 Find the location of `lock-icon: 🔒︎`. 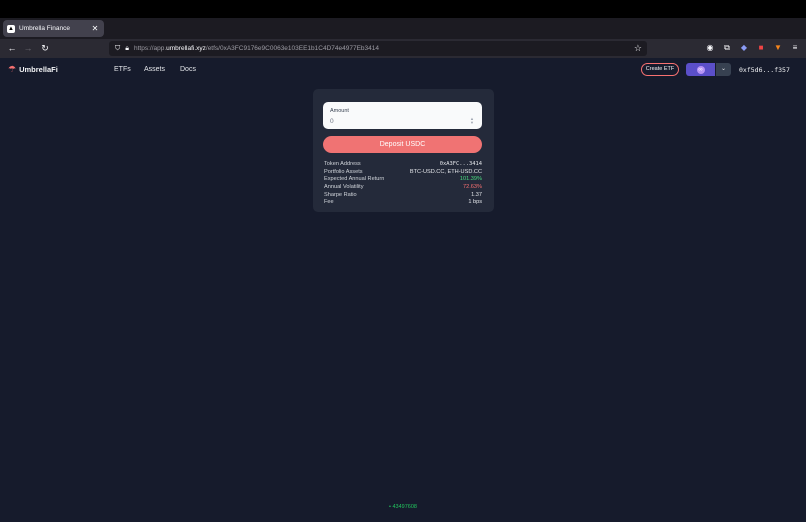

lock-icon: 🔒︎ is located at coordinates (127, 49).